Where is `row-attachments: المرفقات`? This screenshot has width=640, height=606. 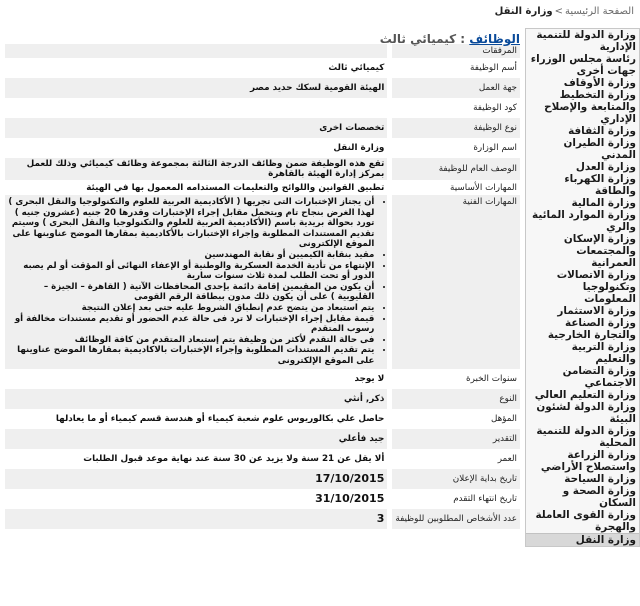 row-attachments: المرفقات is located at coordinates (262, 51).